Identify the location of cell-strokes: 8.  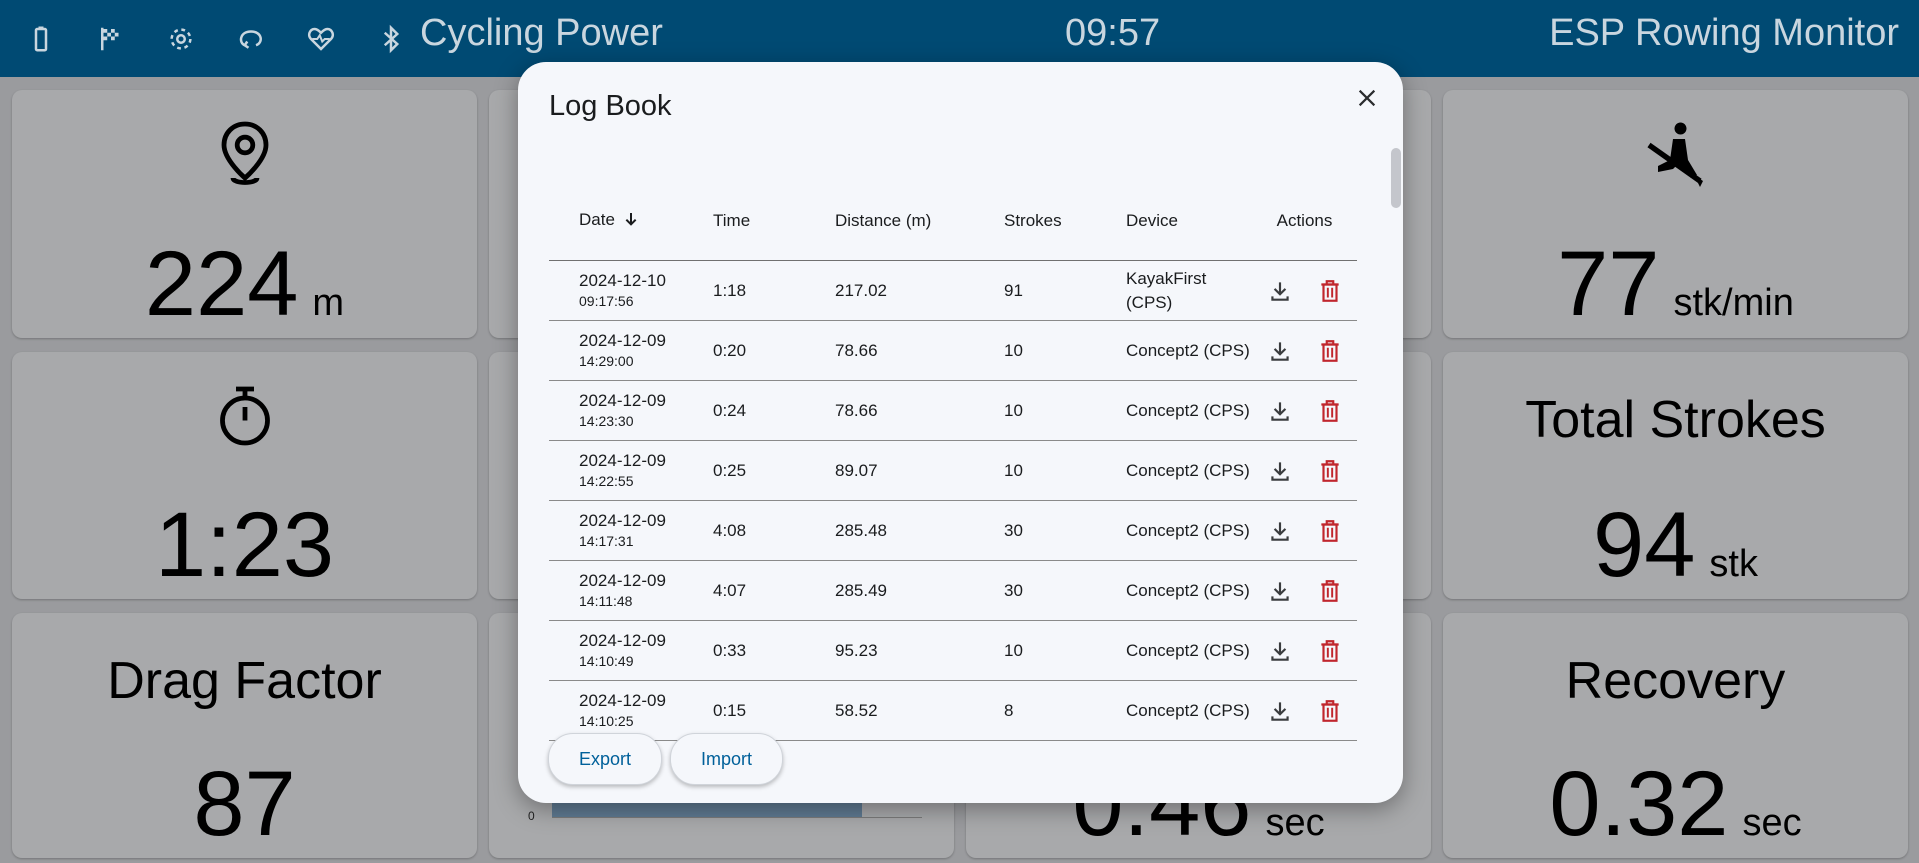
(1065, 710).